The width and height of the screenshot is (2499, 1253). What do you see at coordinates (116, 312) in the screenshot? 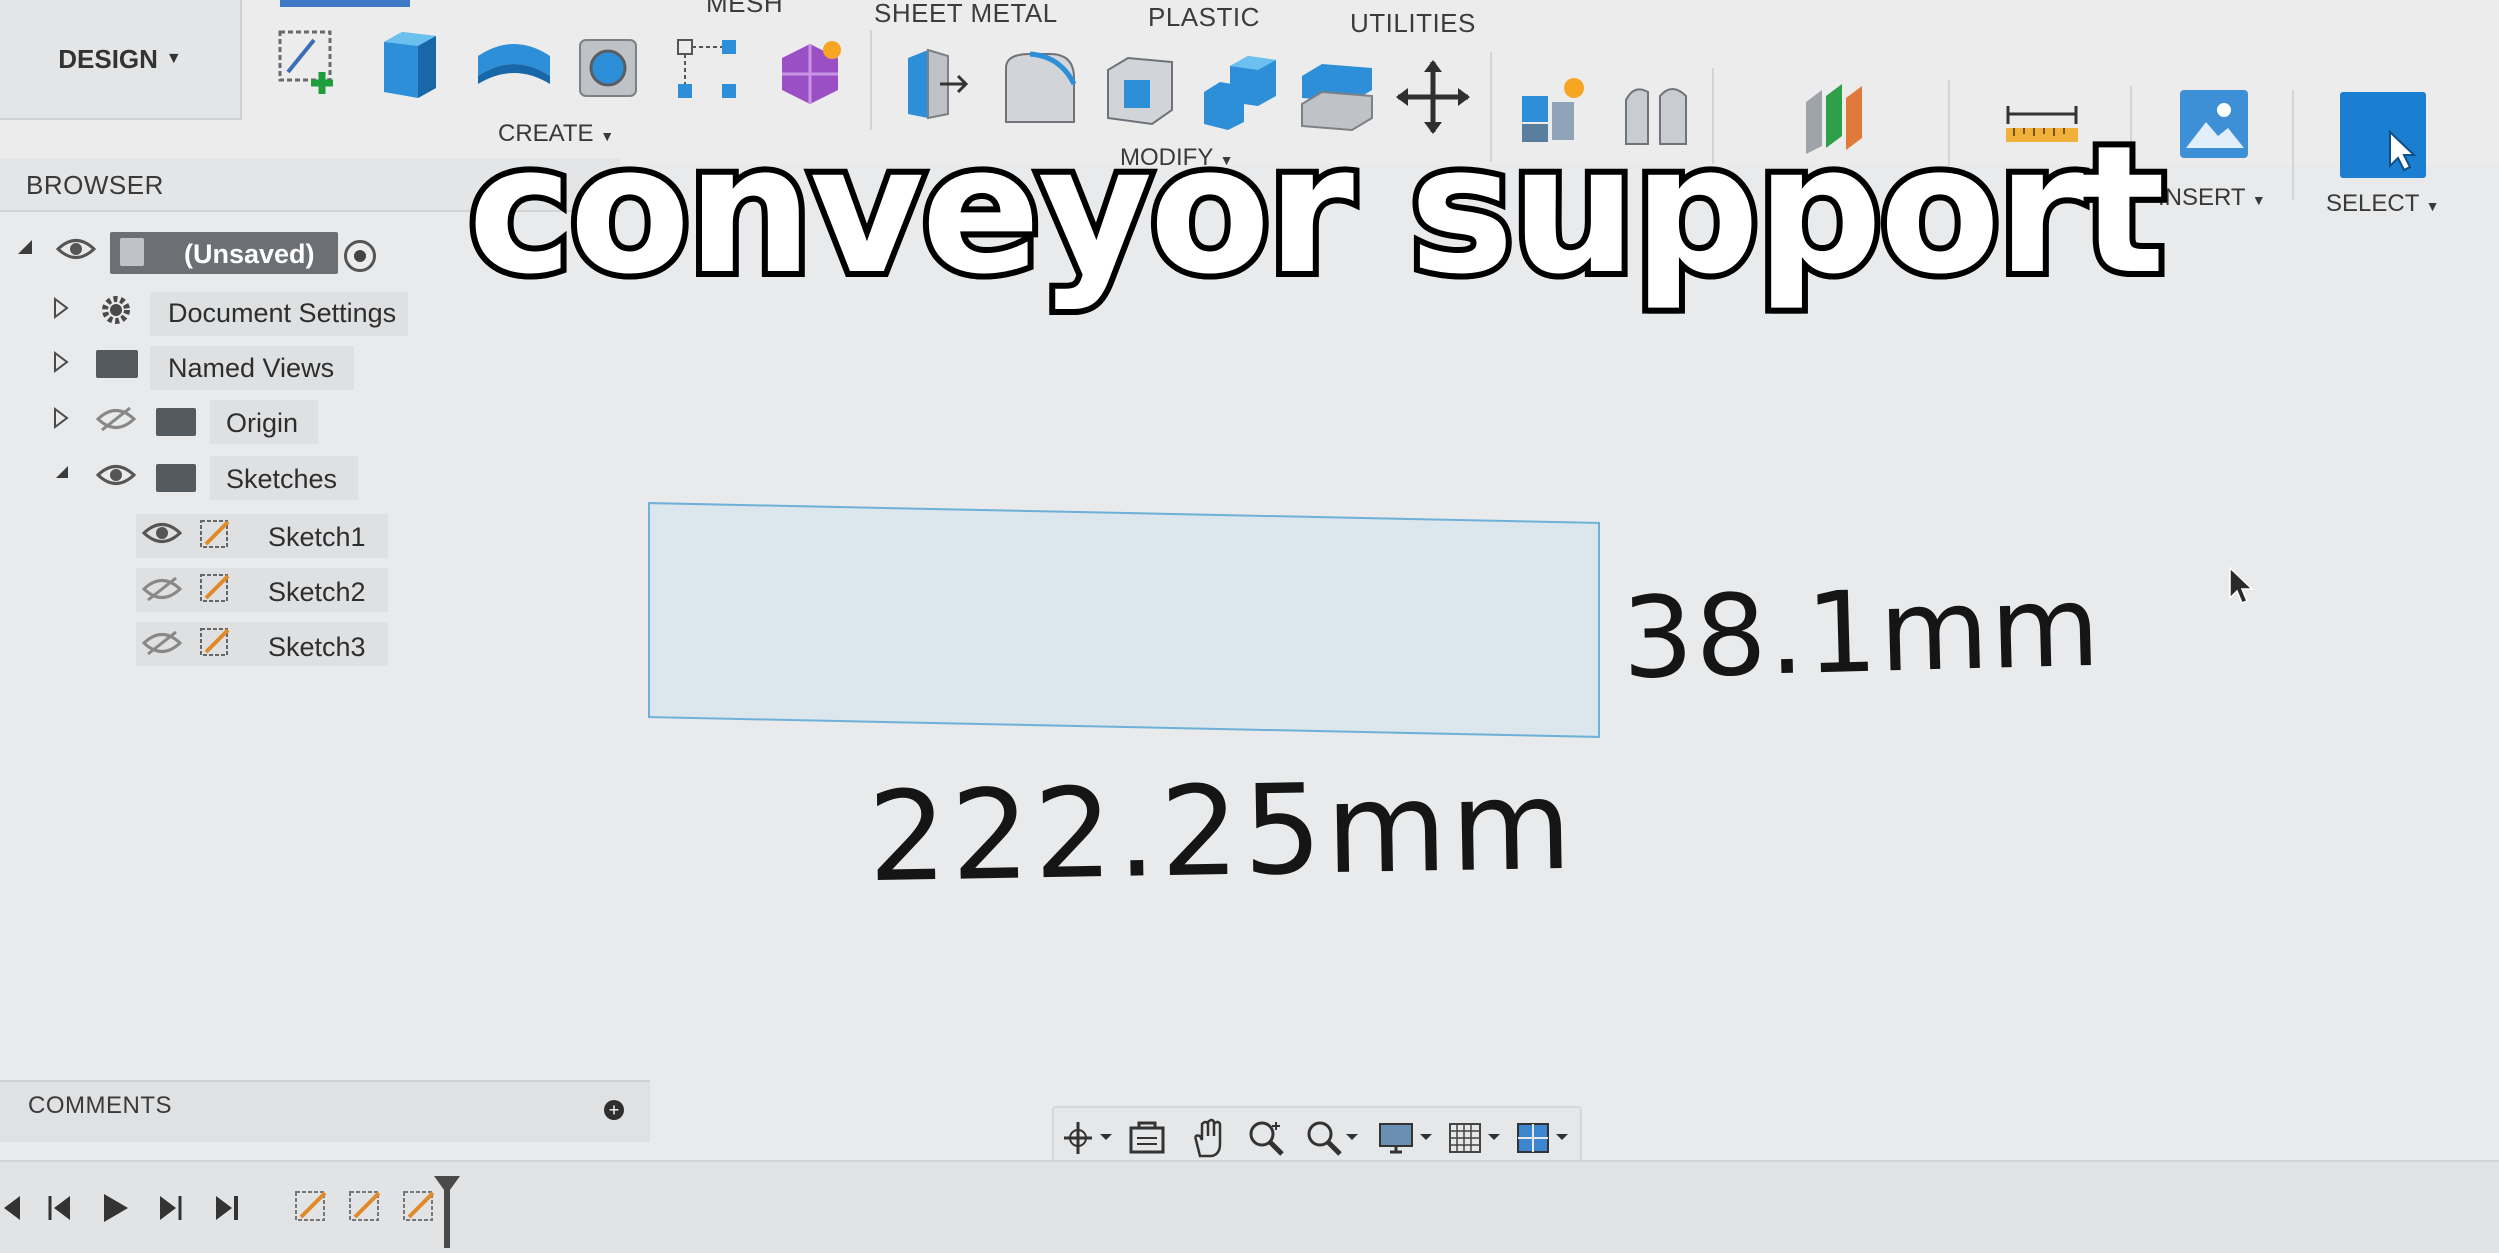
I see `gear-icon` at bounding box center [116, 312].